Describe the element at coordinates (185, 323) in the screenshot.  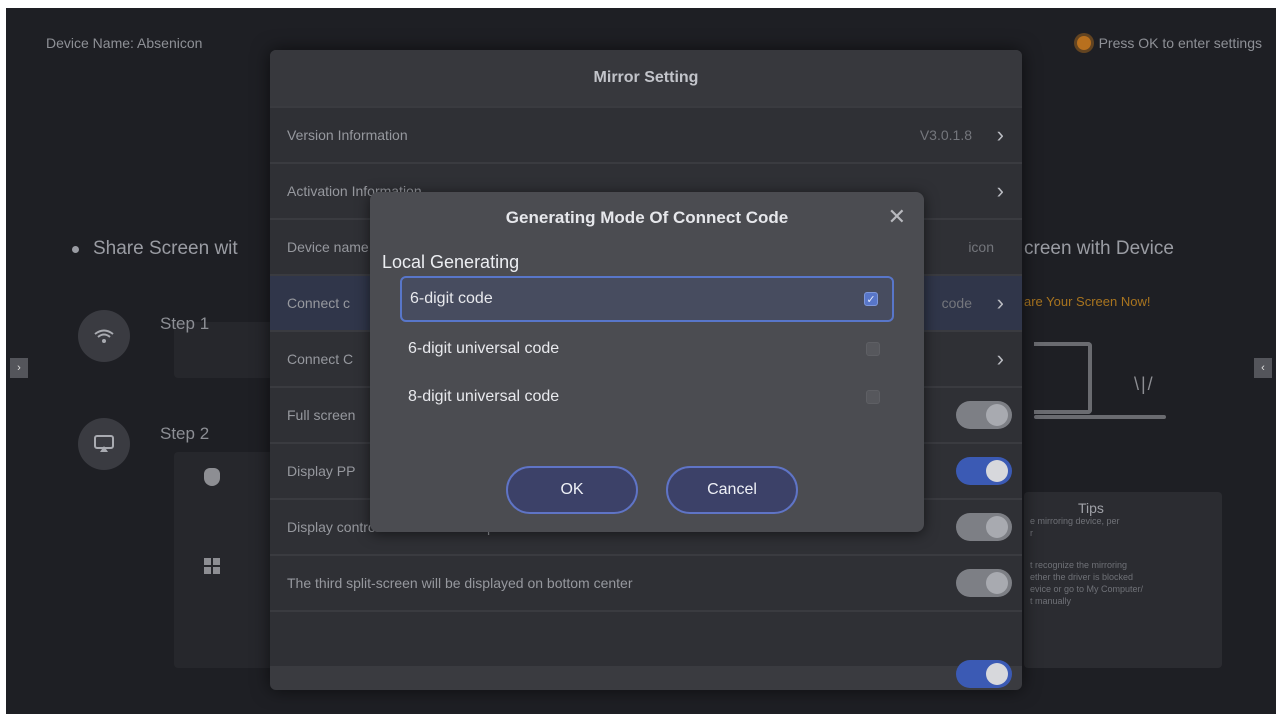
I see `step1-label: Step 1` at that location.